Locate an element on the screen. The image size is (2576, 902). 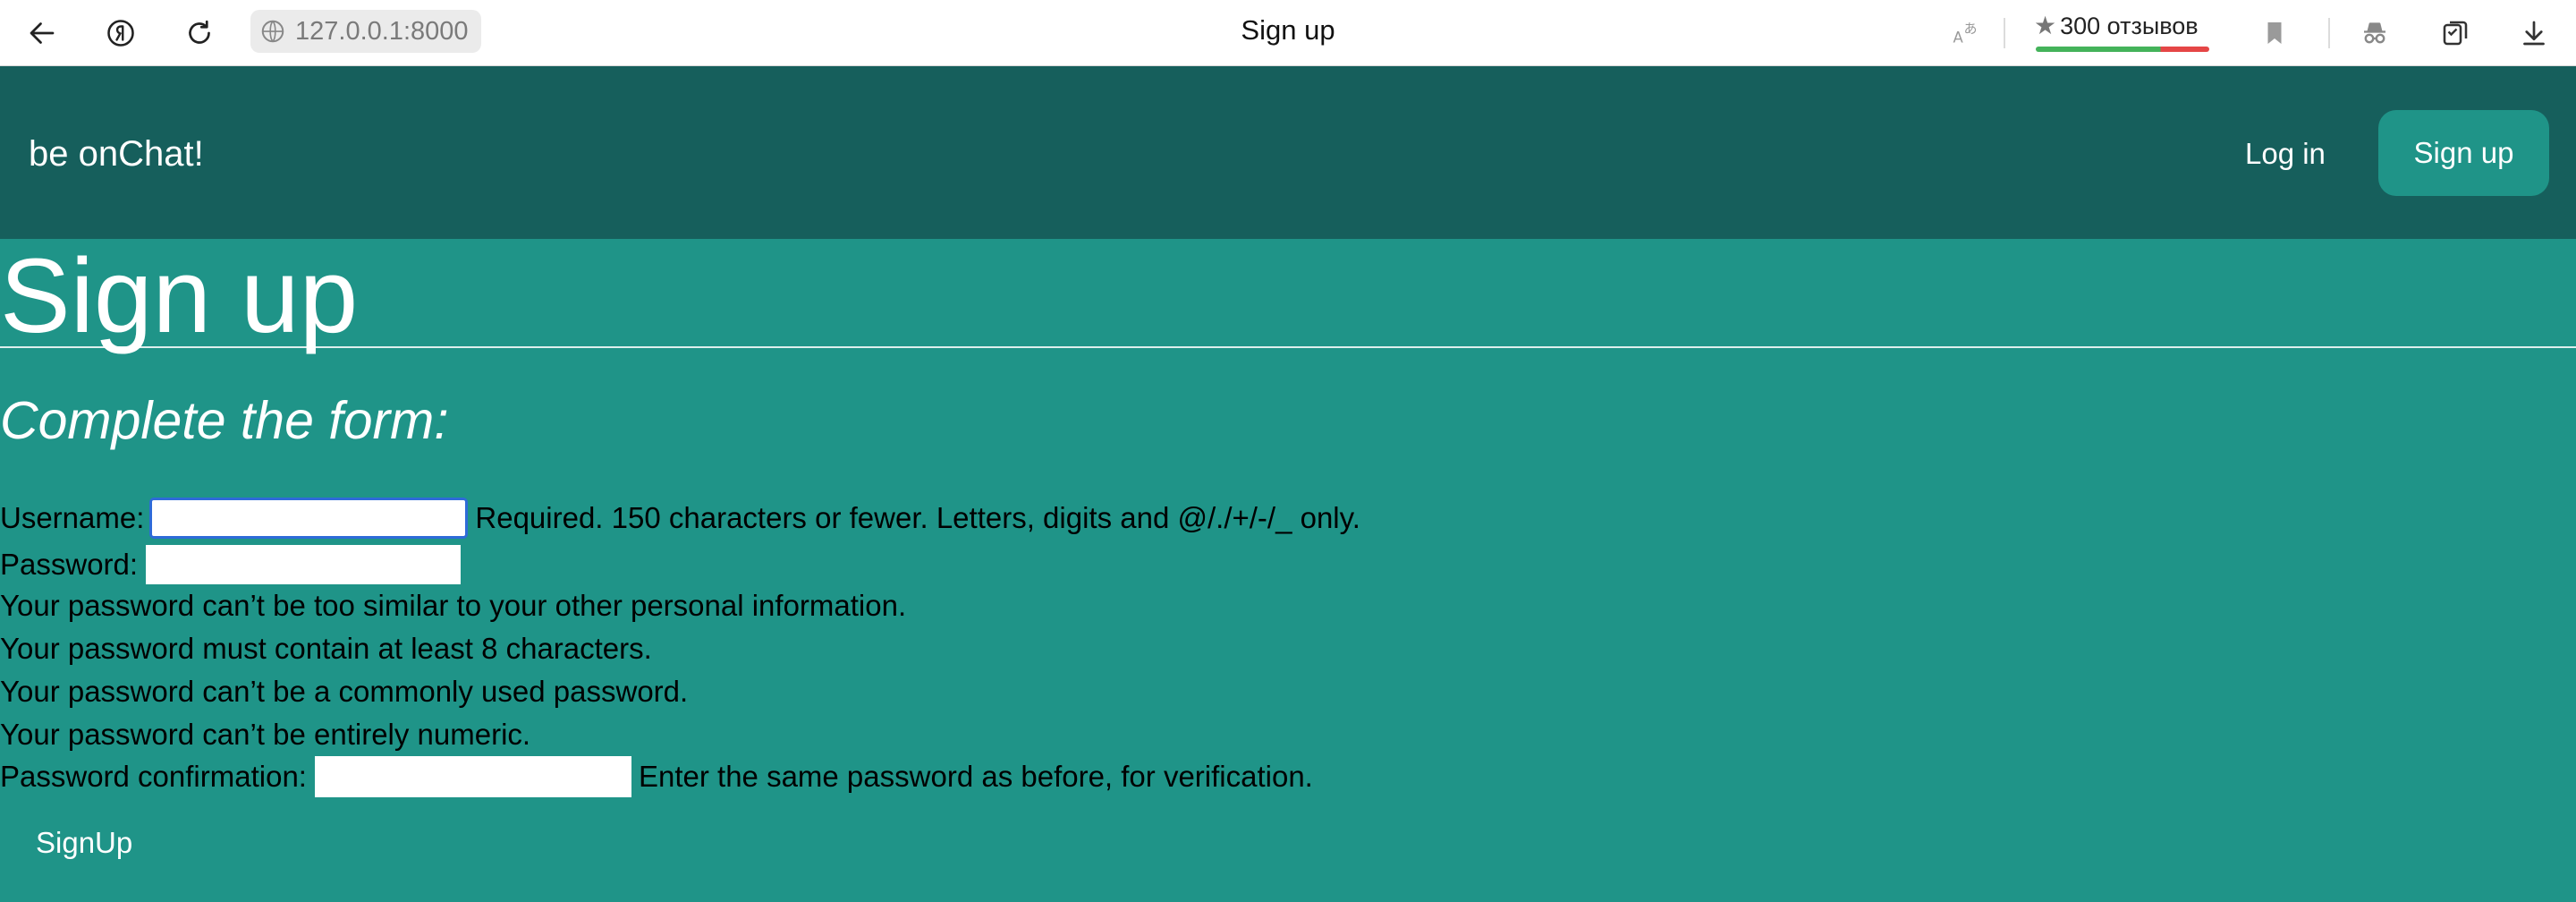
reload-icon is located at coordinates (199, 33).